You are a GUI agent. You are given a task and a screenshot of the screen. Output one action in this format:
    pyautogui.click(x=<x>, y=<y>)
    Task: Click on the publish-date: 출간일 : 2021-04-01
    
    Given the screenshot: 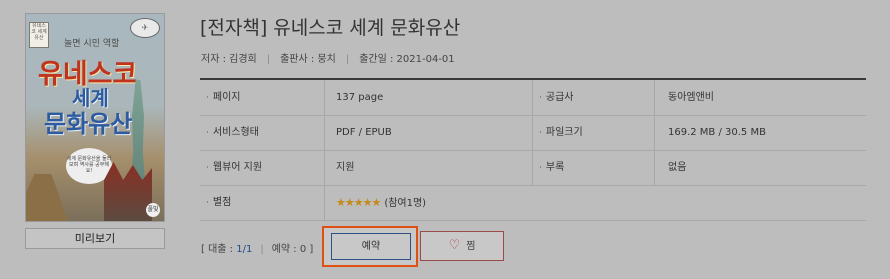 What is the action you would take?
    pyautogui.click(x=407, y=59)
    